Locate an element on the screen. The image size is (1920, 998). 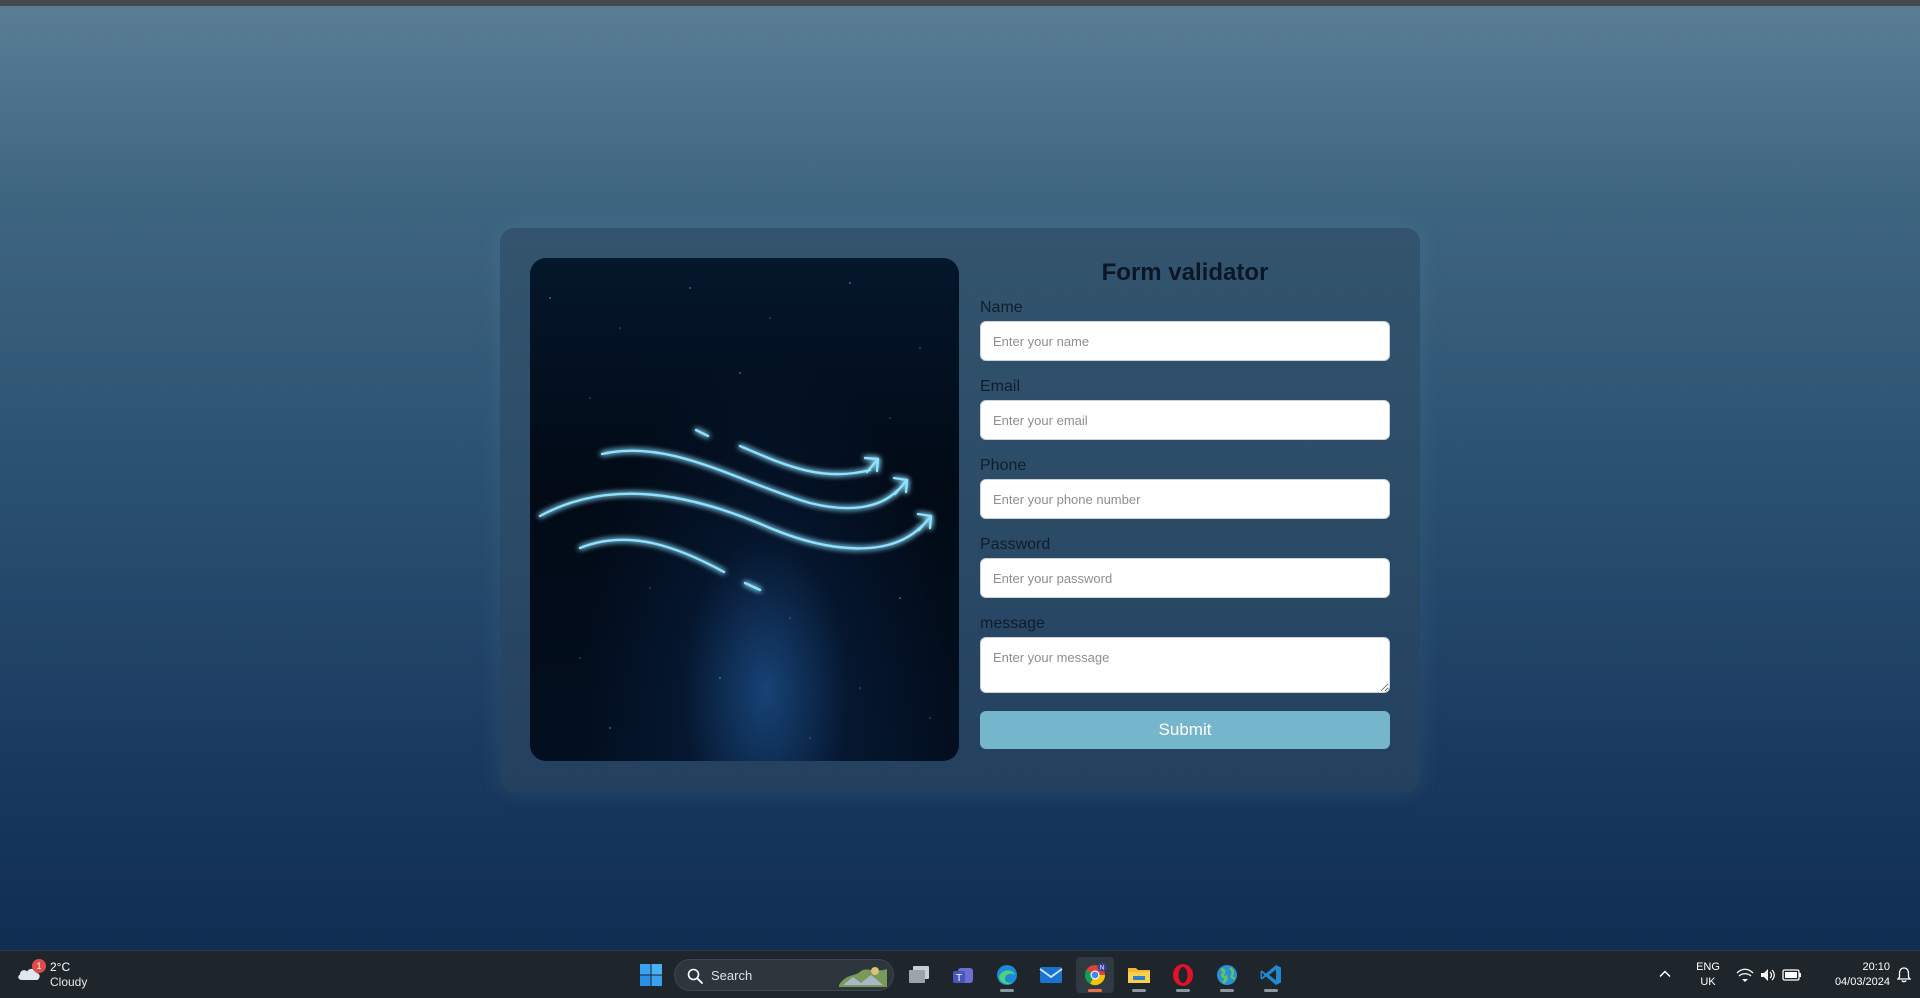
task-view-icon is located at coordinates (919, 975).